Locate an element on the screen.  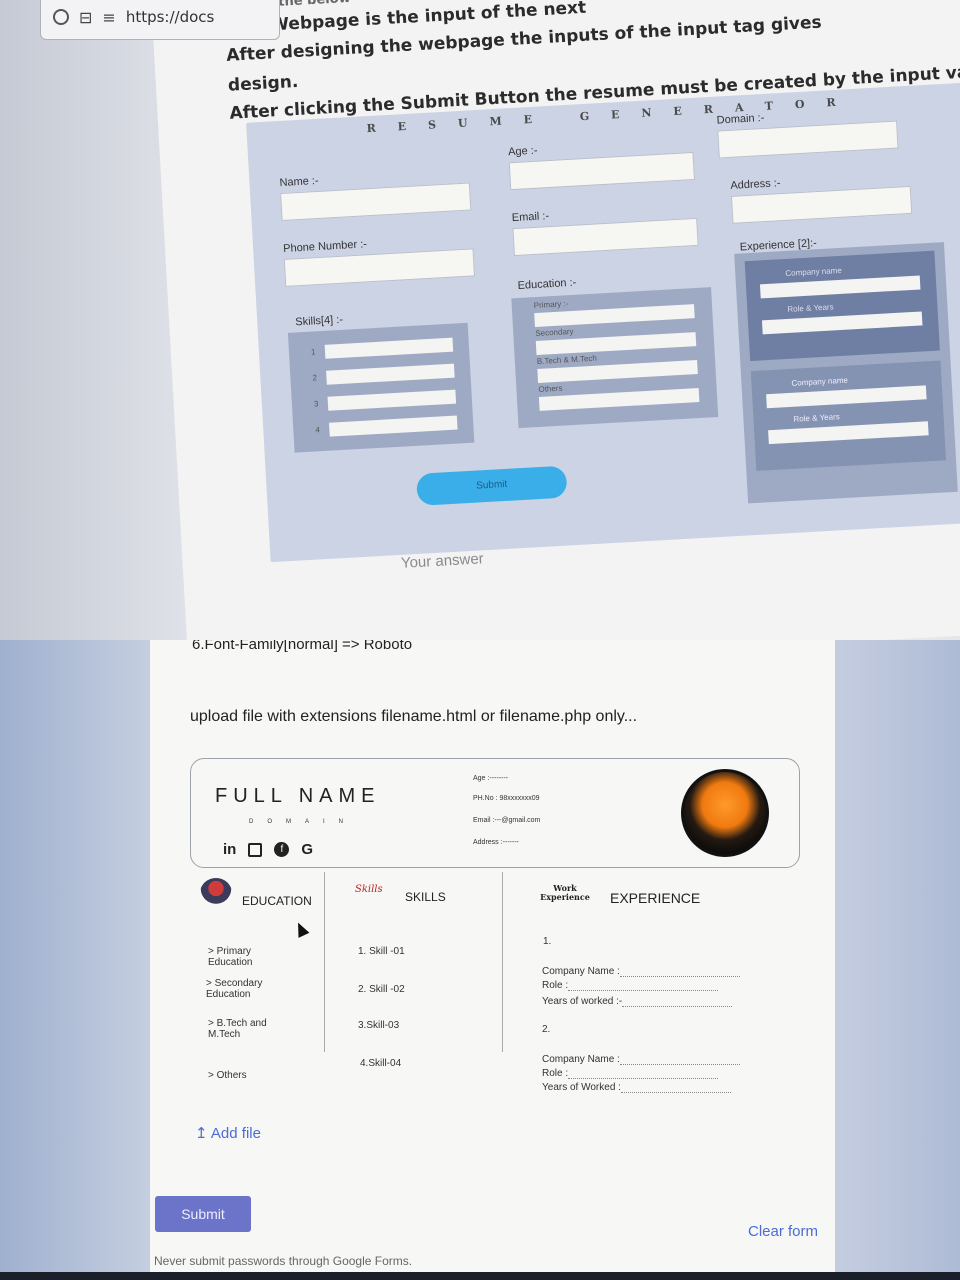
experience-number: 1. is located at coordinates (547, 941).